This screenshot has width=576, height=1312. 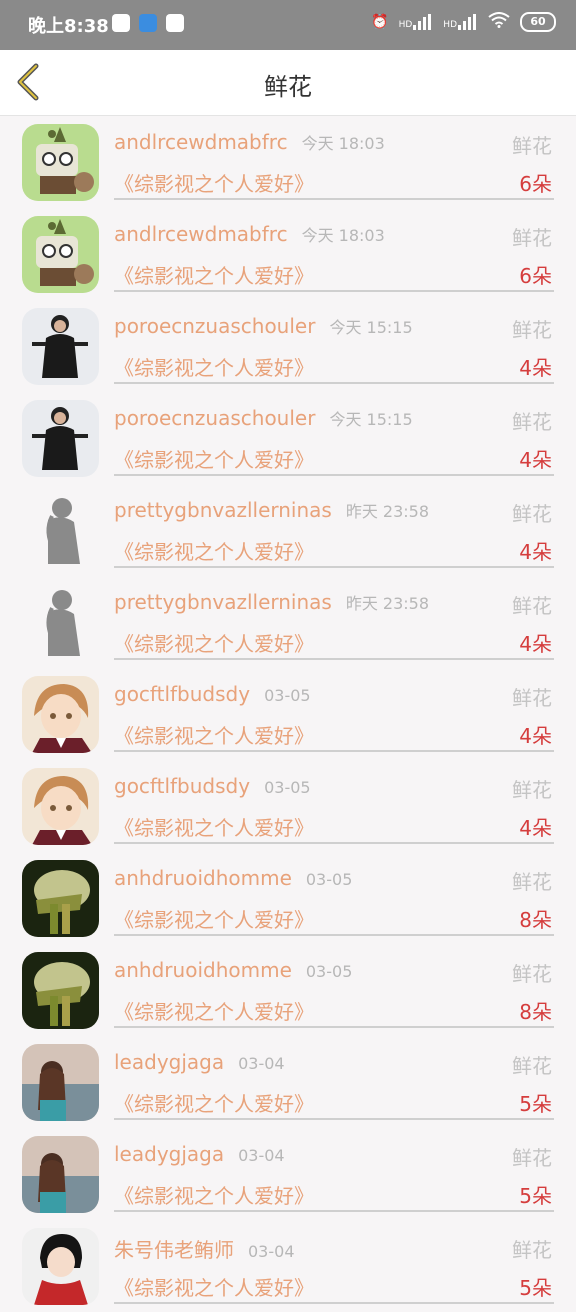 I want to click on flower-count: 8朵, so click(x=535, y=920).